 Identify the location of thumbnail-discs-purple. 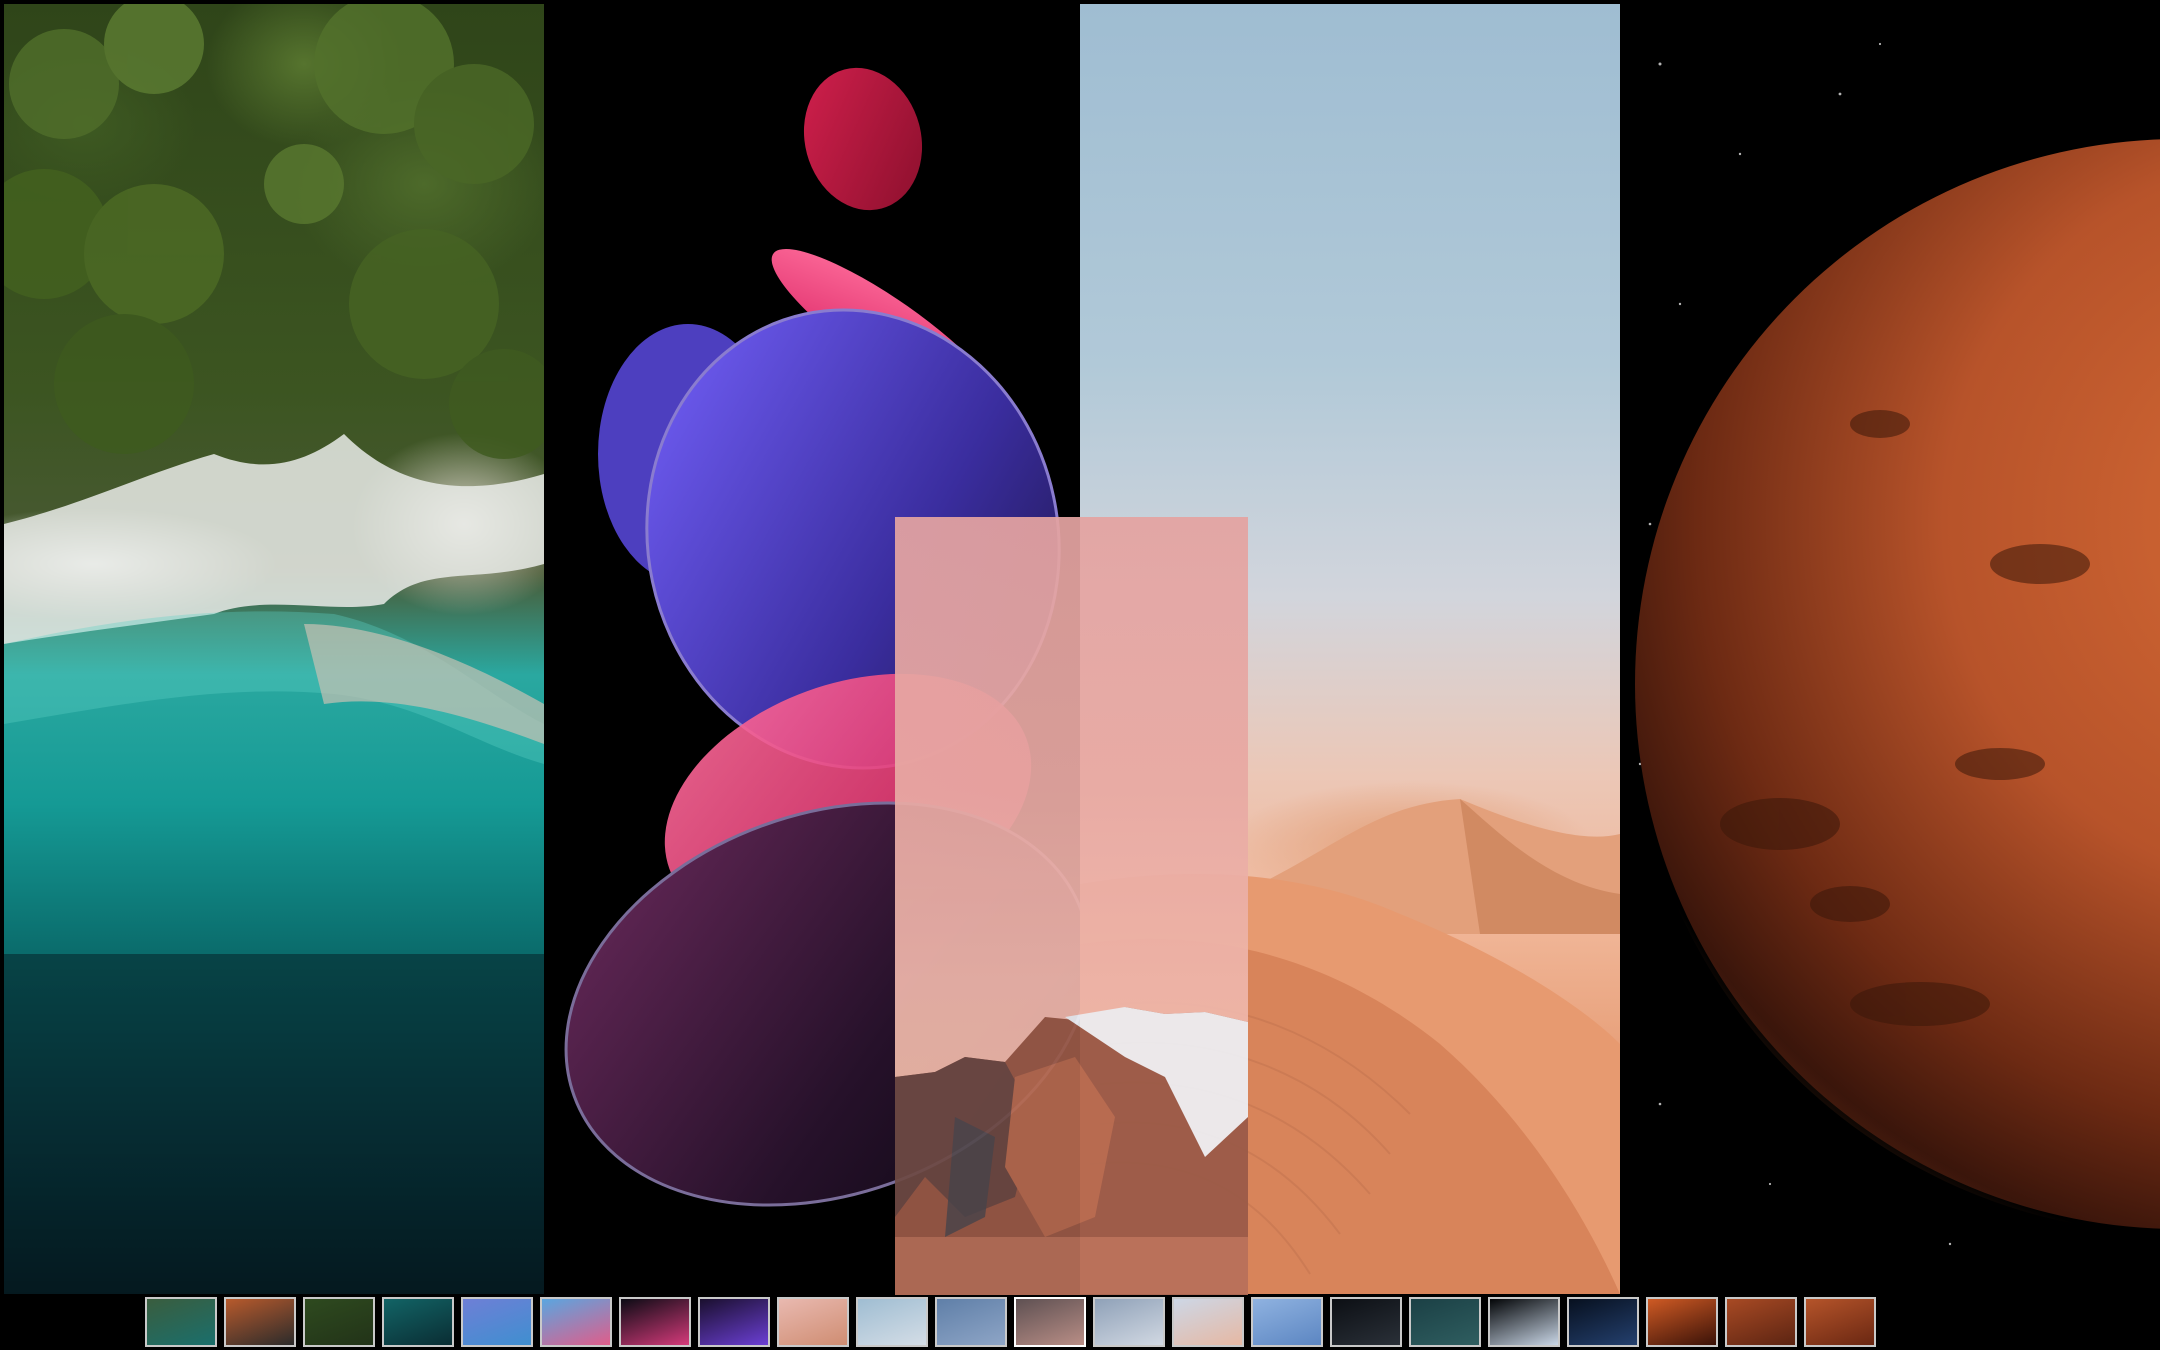
(734, 1322).